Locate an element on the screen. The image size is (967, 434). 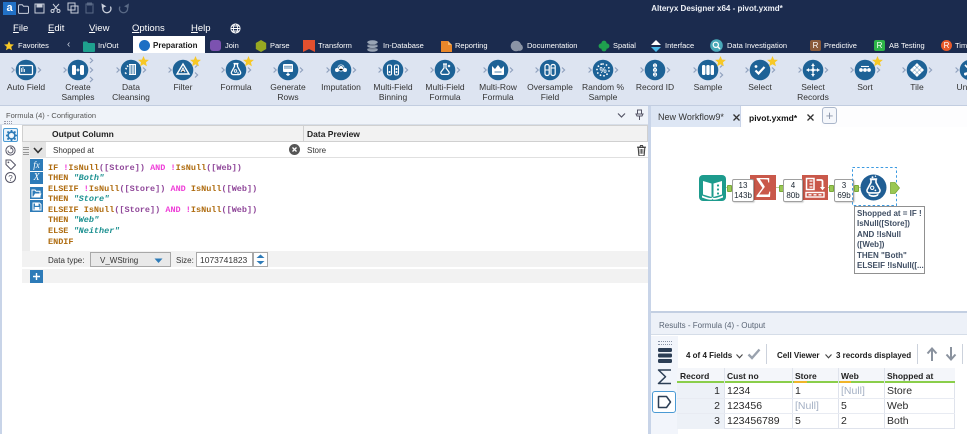
svg-text: Σ is located at coordinates (763, 187).